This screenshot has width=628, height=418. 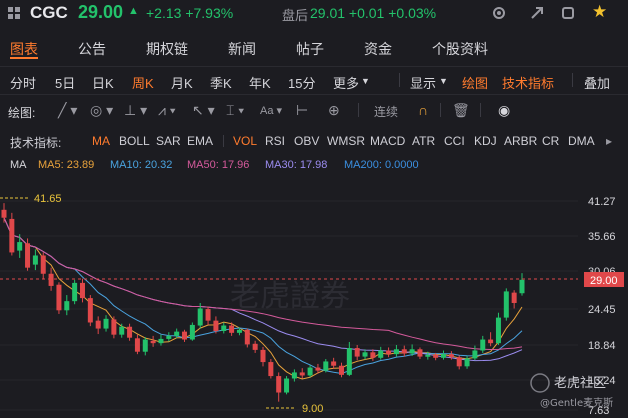 I want to click on indicator-boll: BOLL, so click(x=134, y=141).